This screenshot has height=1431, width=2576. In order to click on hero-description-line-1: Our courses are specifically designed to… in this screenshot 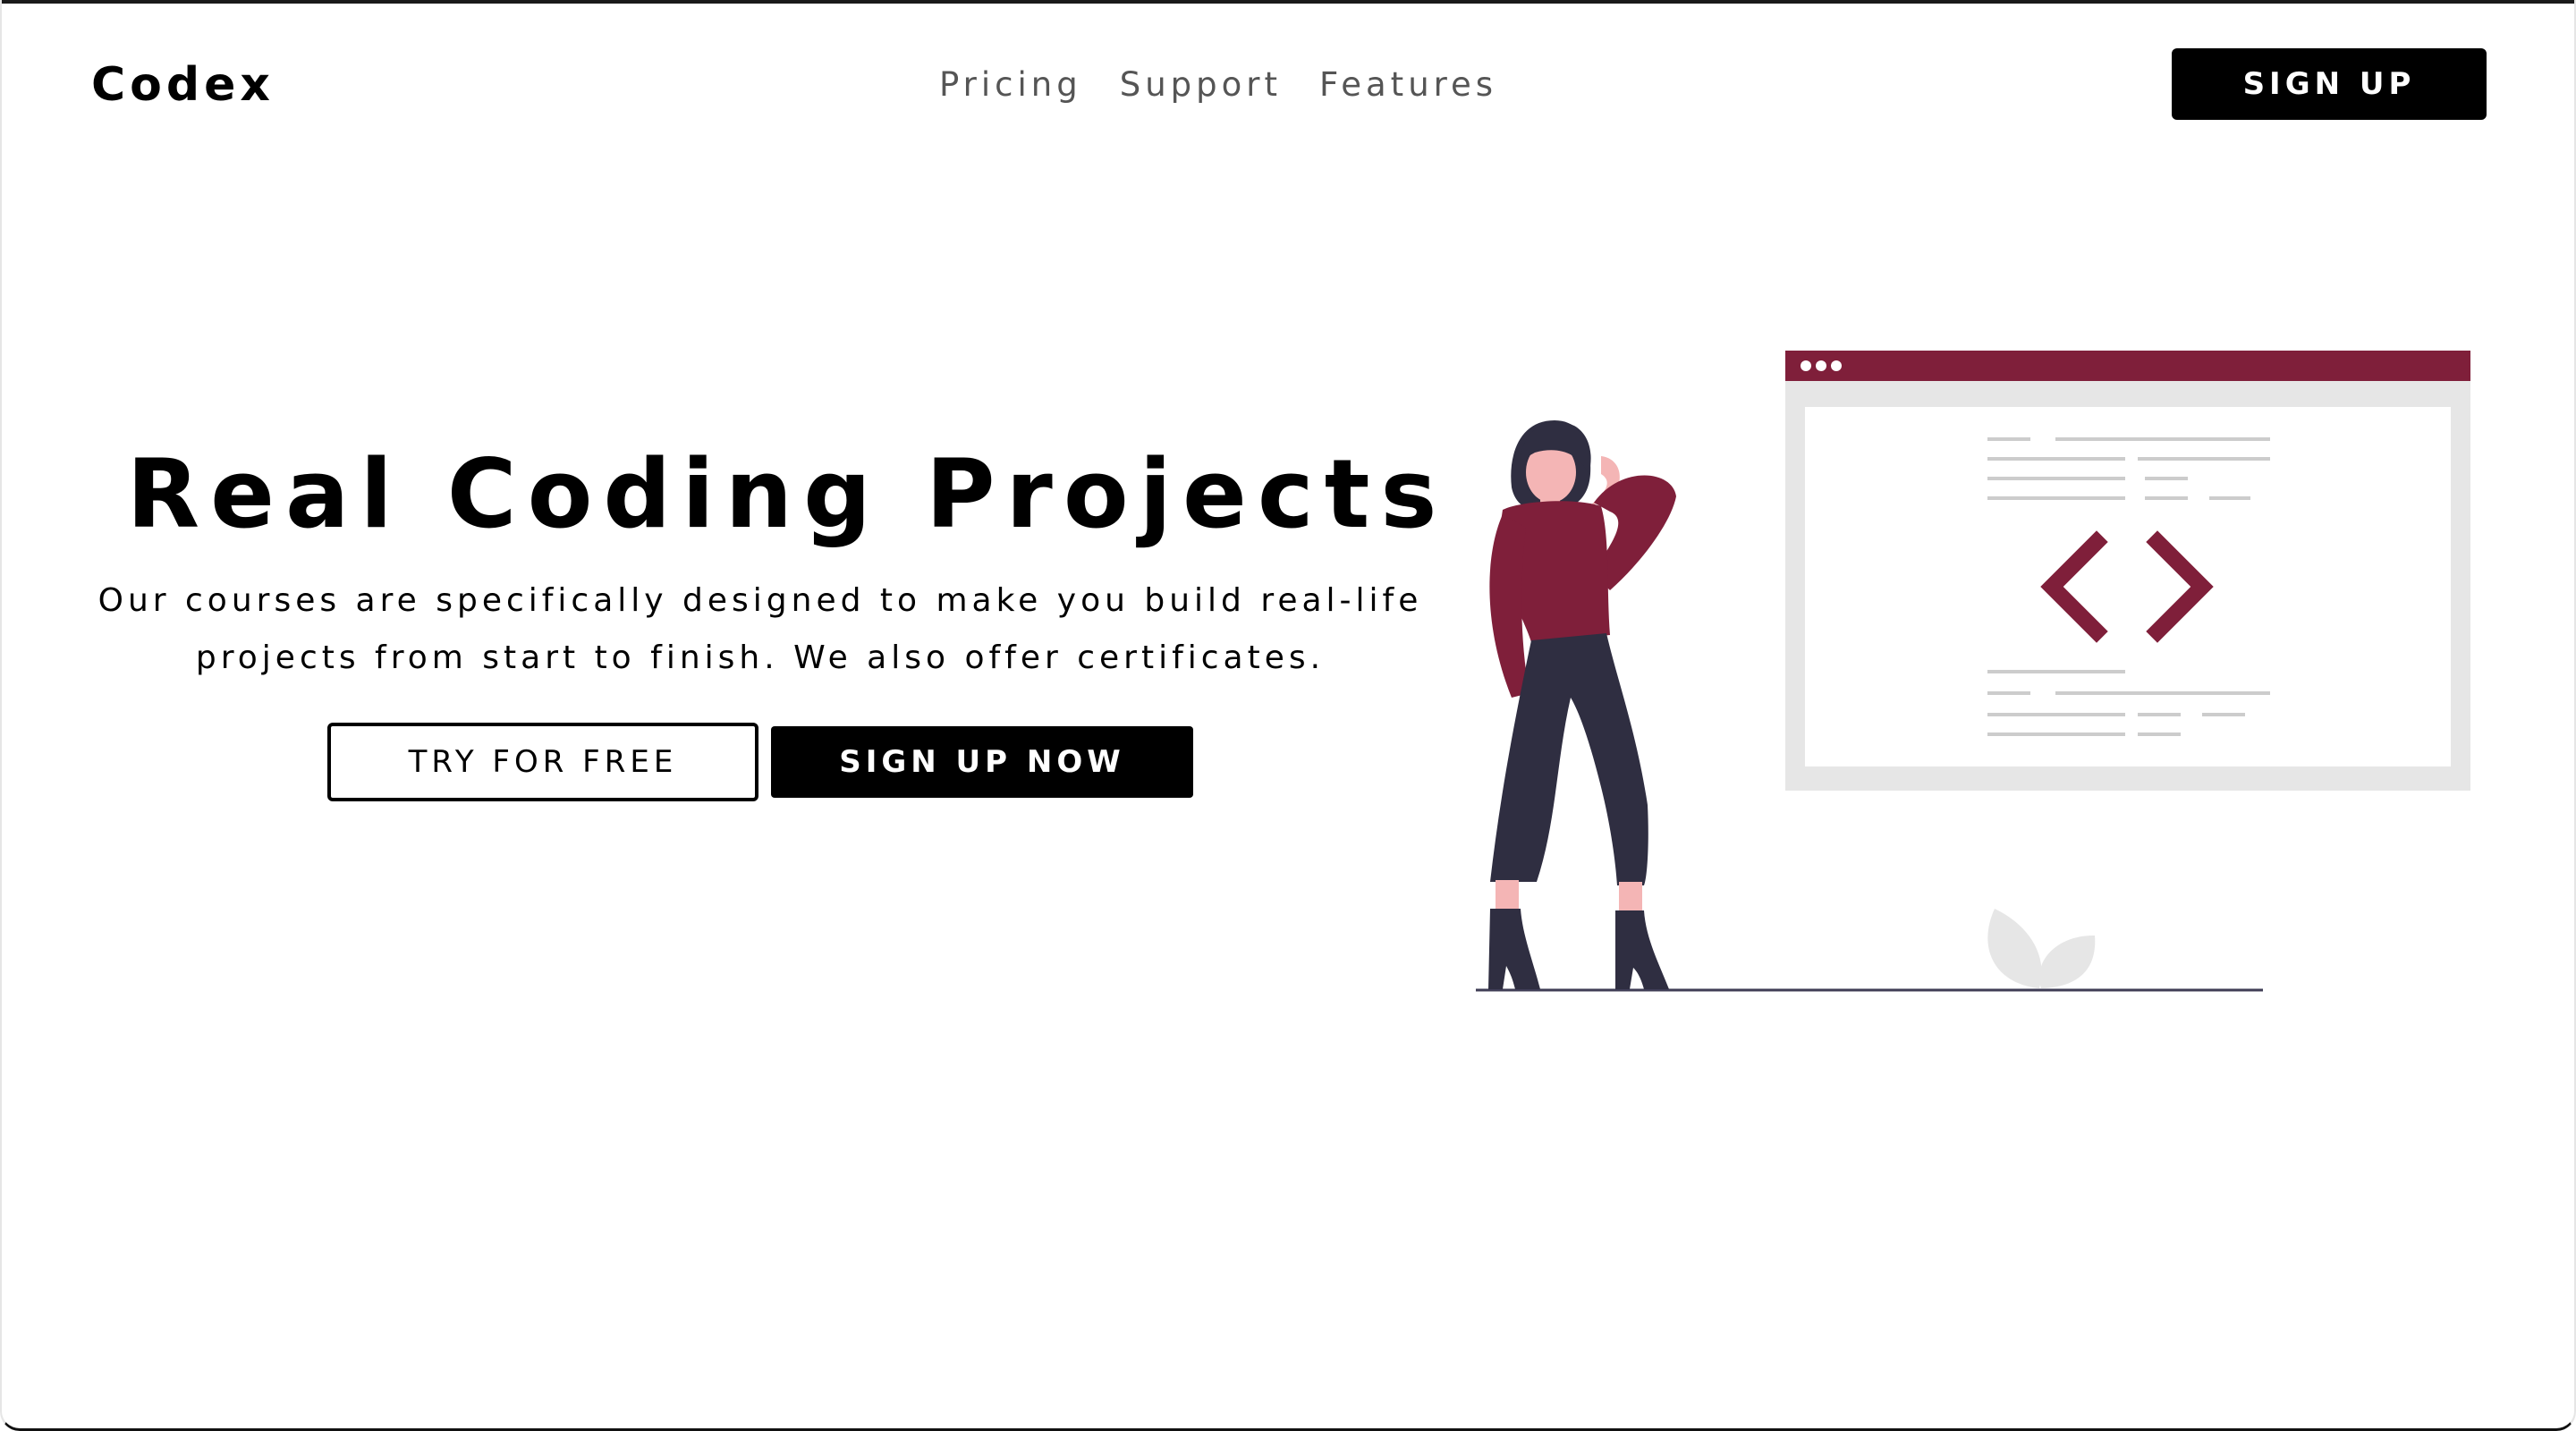, I will do `click(760, 601)`.